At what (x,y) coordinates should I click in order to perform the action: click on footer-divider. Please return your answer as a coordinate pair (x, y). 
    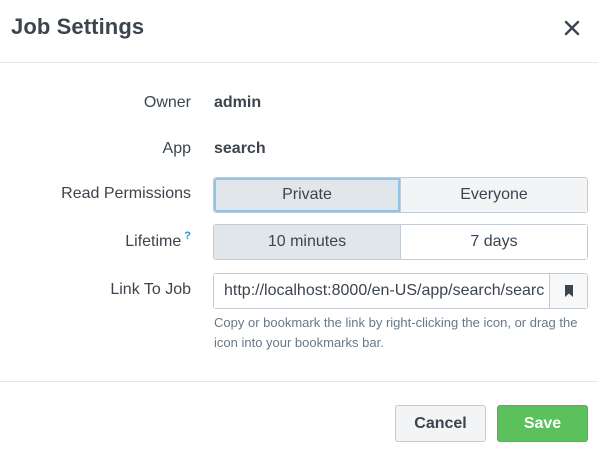
    Looking at the image, I should click on (299, 381).